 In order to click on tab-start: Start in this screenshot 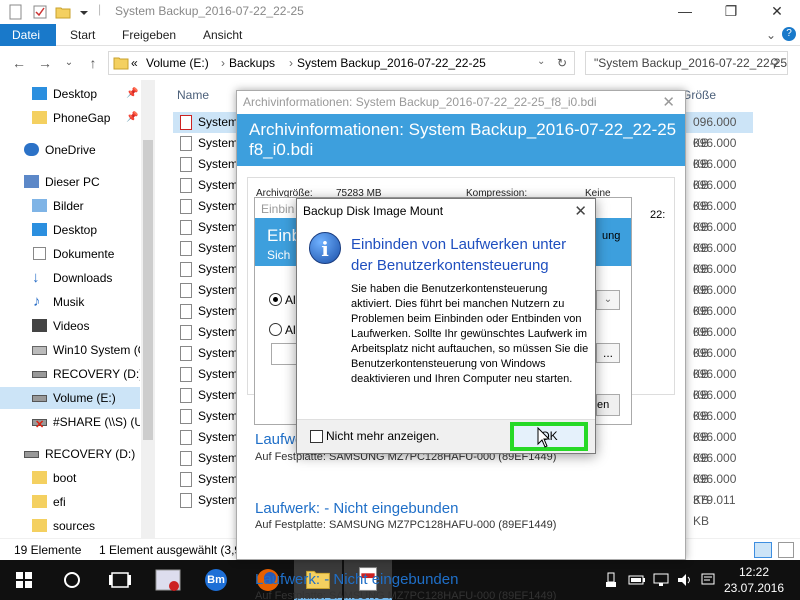, I will do `click(82, 35)`.